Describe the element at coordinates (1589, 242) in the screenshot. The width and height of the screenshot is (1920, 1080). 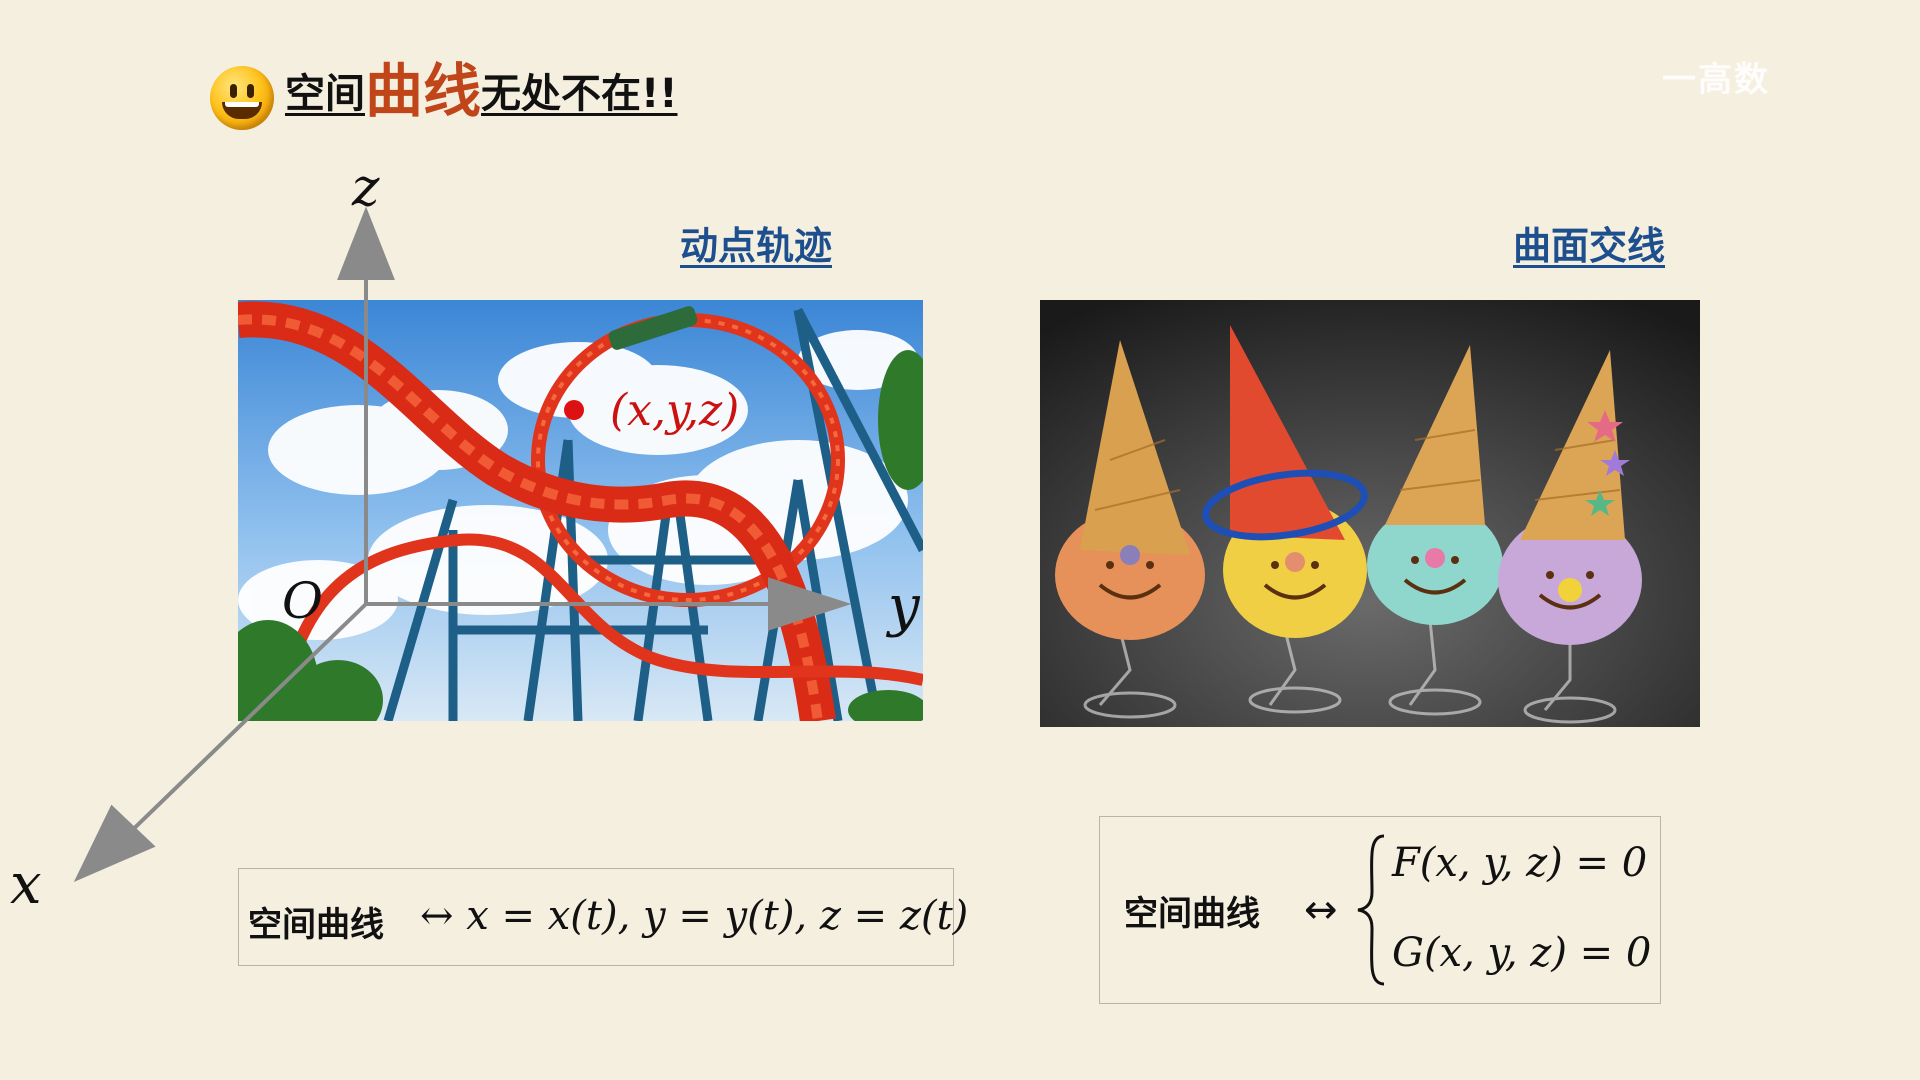
I see `caption-surface-intersection: 曲面交线` at that location.